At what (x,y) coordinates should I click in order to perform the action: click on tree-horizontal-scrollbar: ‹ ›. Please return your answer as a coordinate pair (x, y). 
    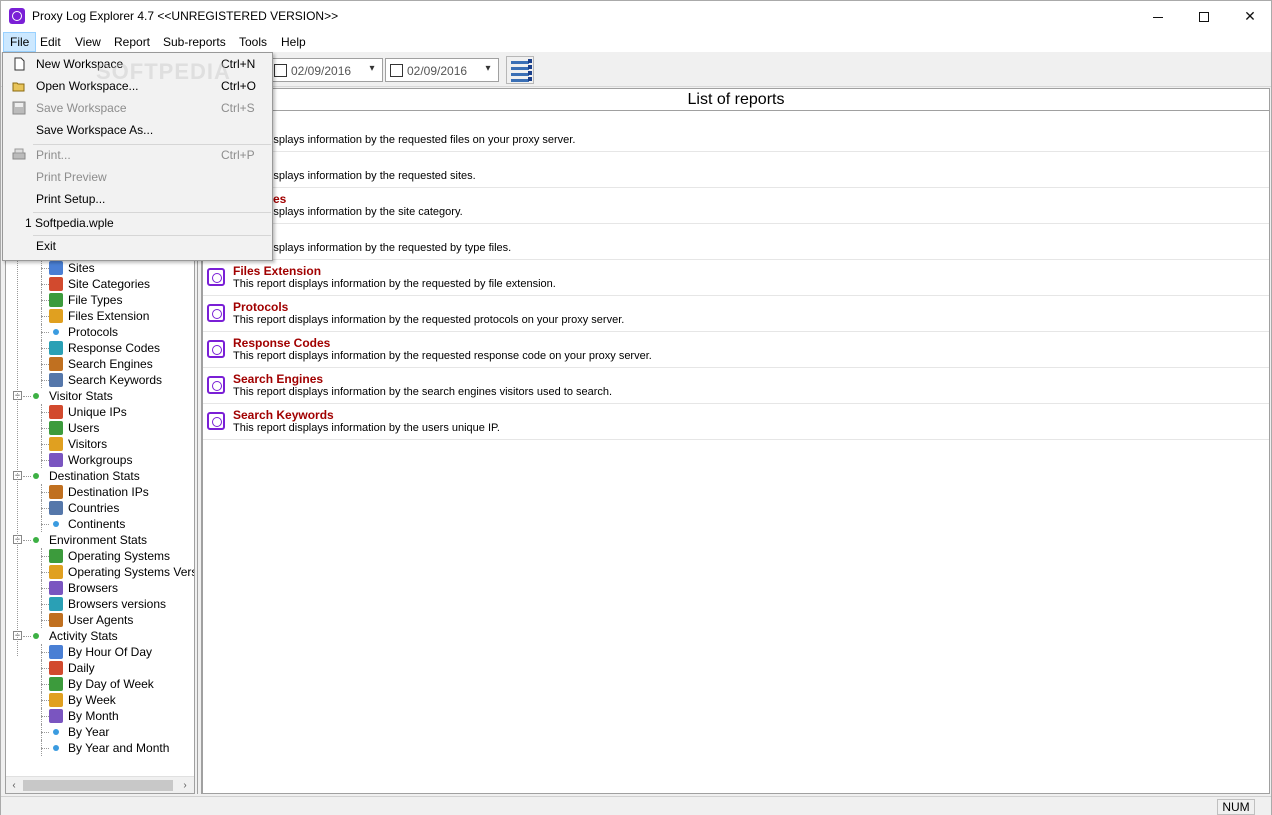
    Looking at the image, I should click on (100, 784).